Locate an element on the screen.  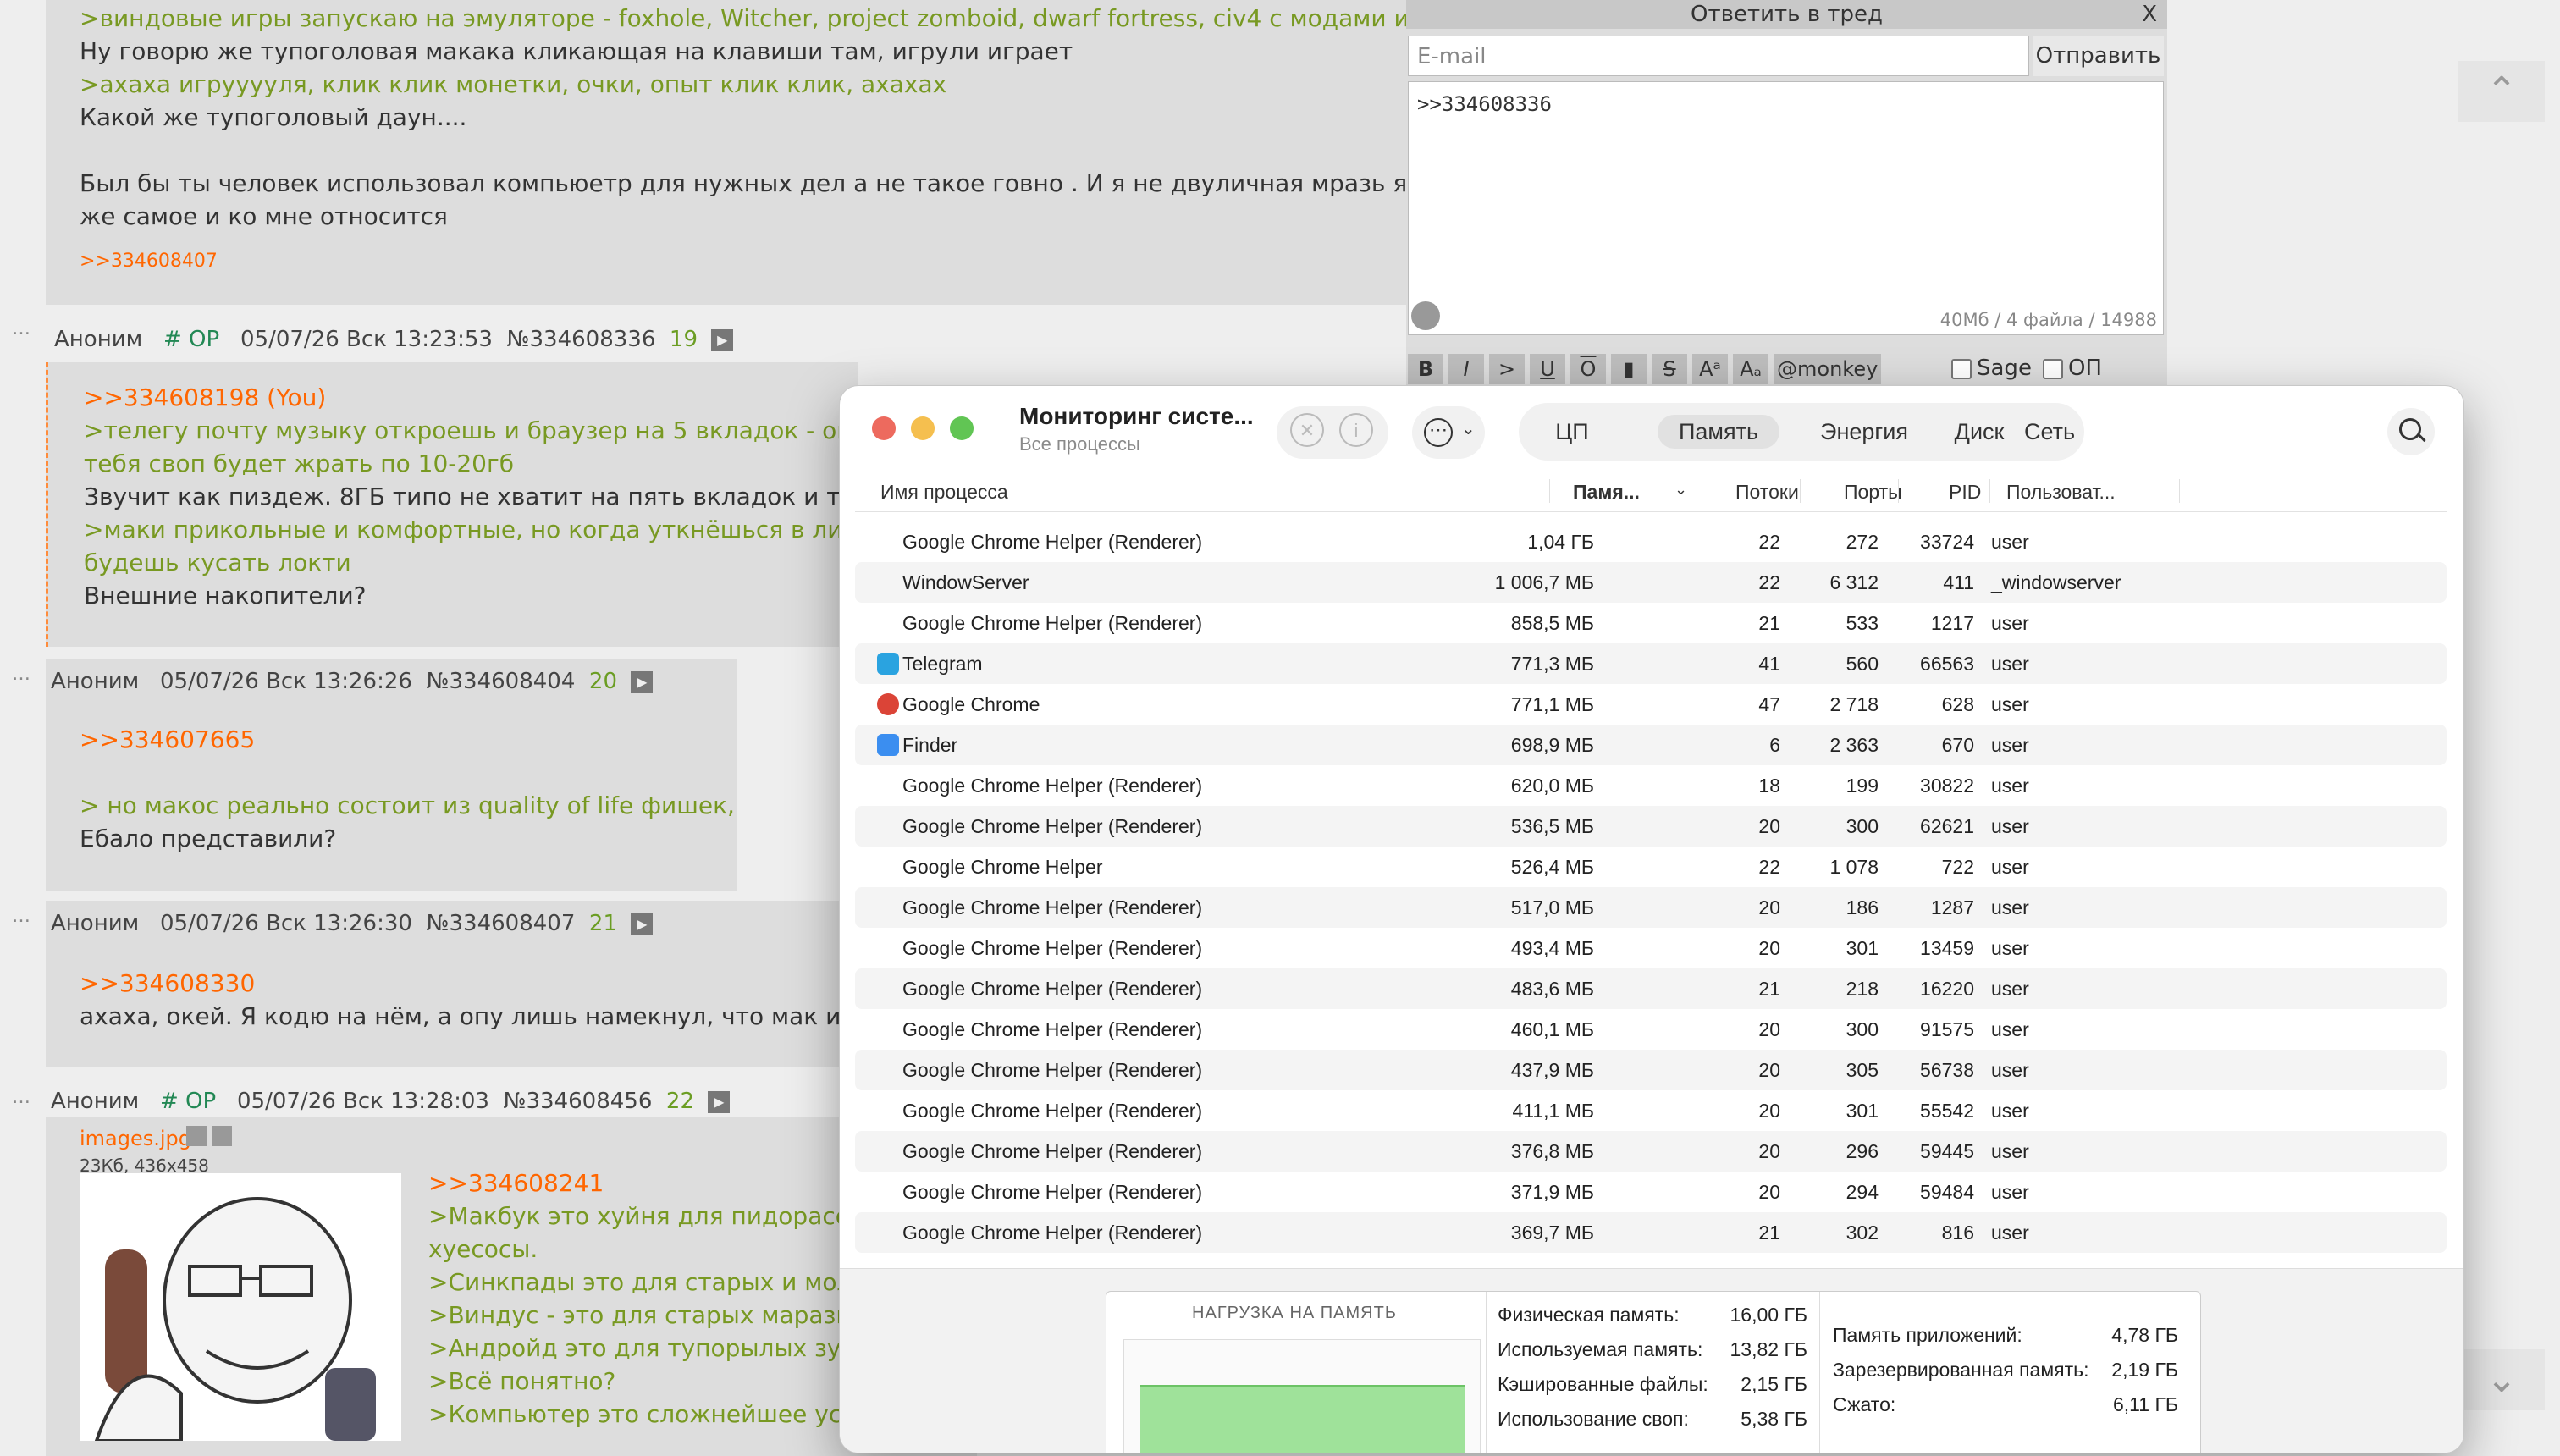
tab-energy: Энергия is located at coordinates (1864, 432).